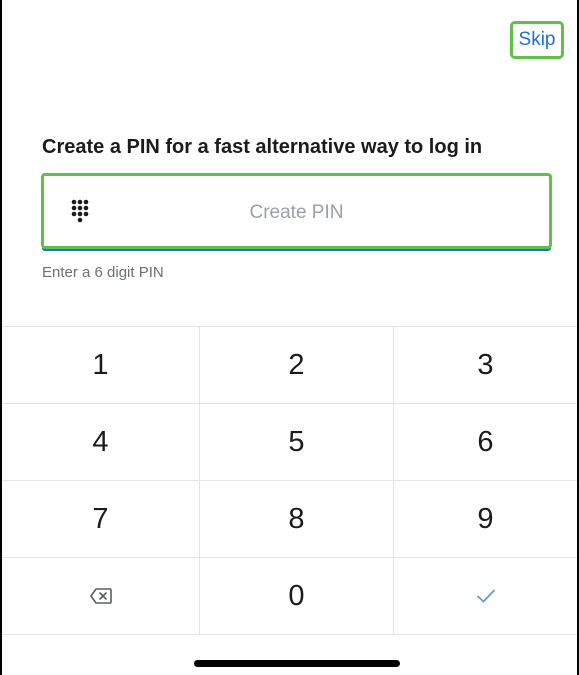 The image size is (579, 675). I want to click on key-3: 3, so click(485, 365).